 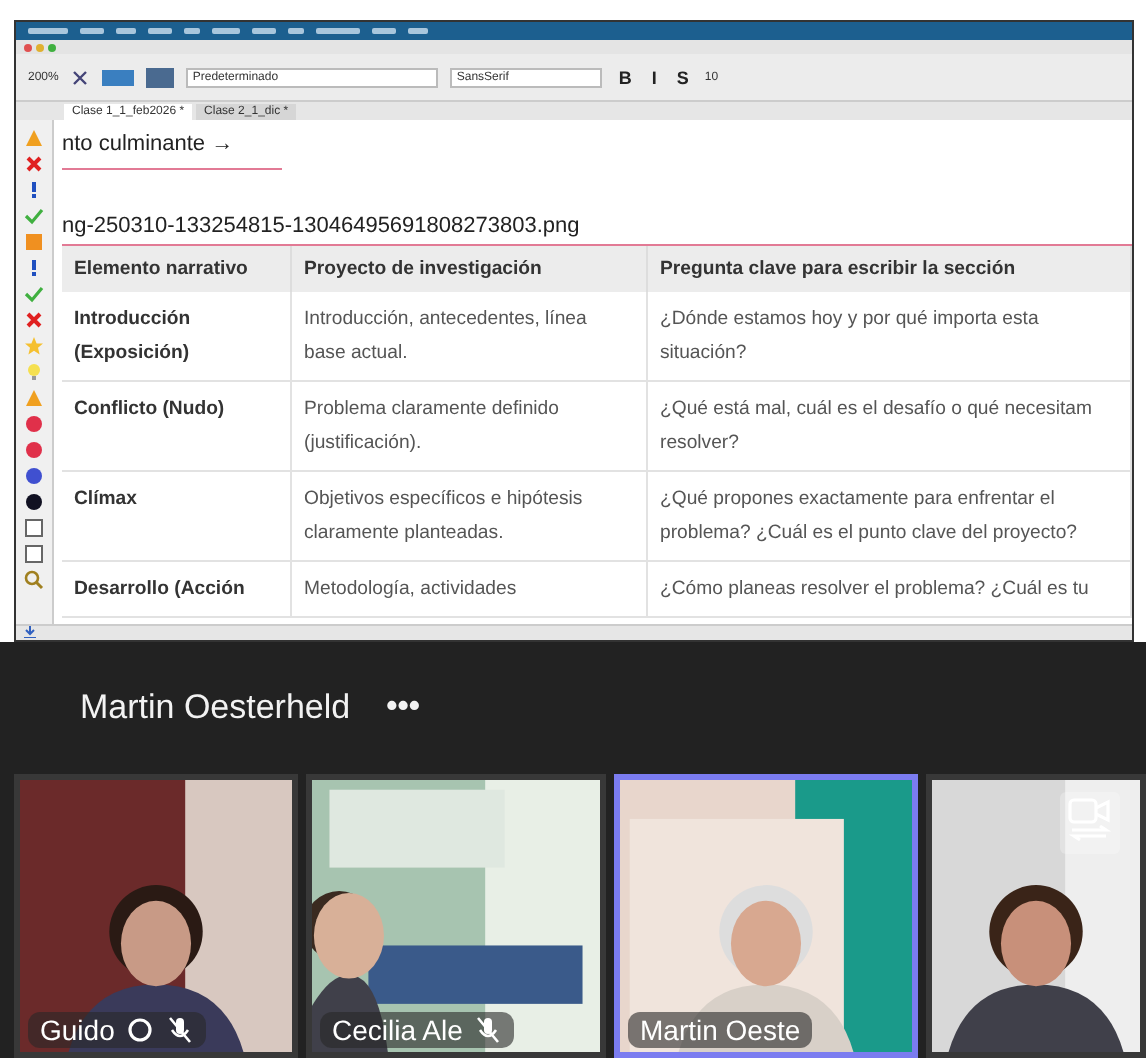 I want to click on download-icon, so click(x=30, y=632).